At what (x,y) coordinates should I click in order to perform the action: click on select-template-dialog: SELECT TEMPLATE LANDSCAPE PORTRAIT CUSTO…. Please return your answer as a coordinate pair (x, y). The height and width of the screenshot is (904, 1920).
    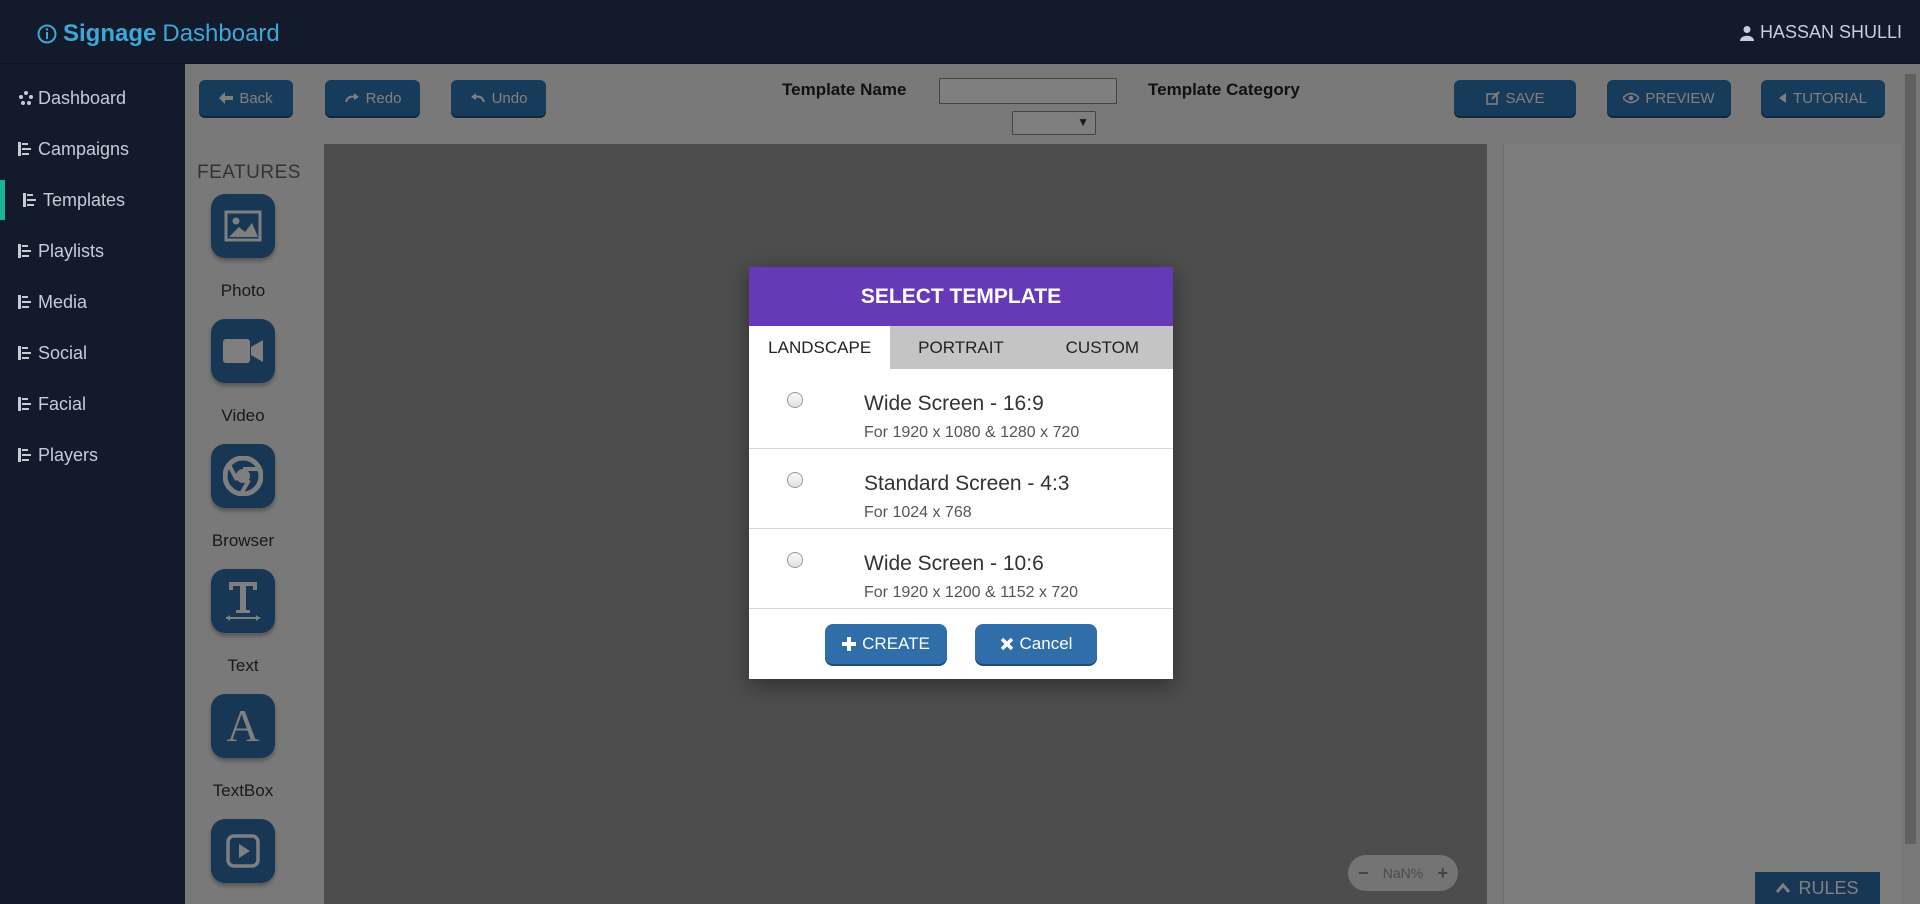
    Looking at the image, I should click on (961, 473).